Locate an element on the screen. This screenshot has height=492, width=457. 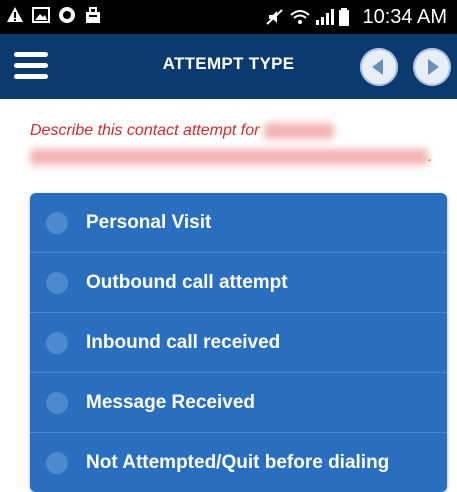
app-header: ATTEMPT TYPE is located at coordinates (228, 66).